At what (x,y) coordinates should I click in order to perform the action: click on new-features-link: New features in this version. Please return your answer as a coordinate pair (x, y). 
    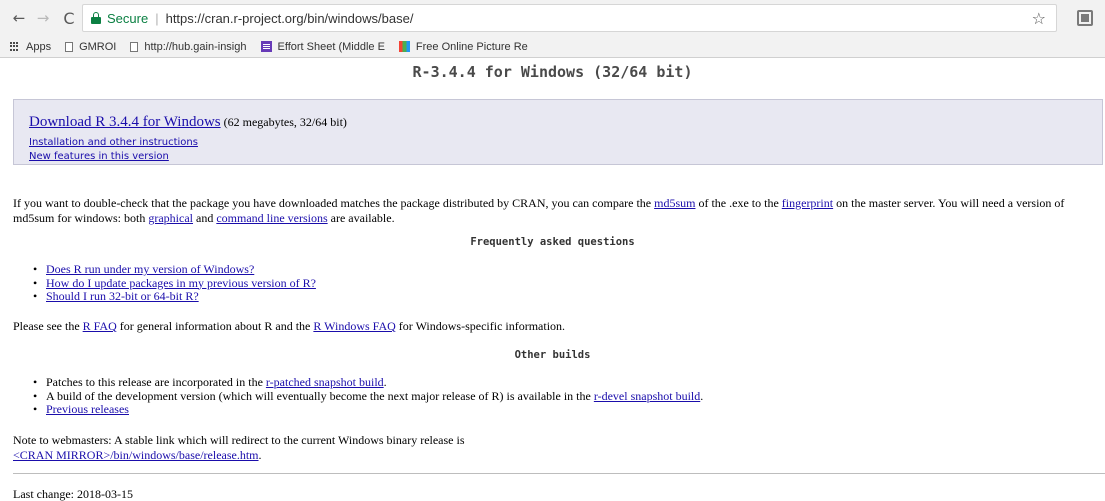
    Looking at the image, I should click on (99, 156).